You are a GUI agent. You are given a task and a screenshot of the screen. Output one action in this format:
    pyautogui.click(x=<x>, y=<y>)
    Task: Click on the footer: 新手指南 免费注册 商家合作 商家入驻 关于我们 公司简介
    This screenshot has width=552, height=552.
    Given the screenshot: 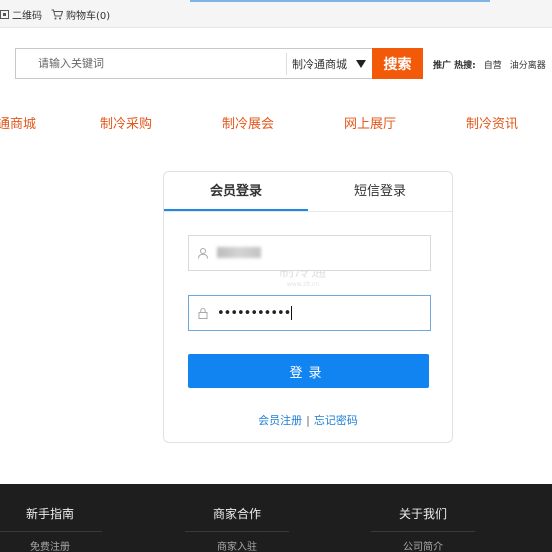 What is the action you would take?
    pyautogui.click(x=276, y=518)
    